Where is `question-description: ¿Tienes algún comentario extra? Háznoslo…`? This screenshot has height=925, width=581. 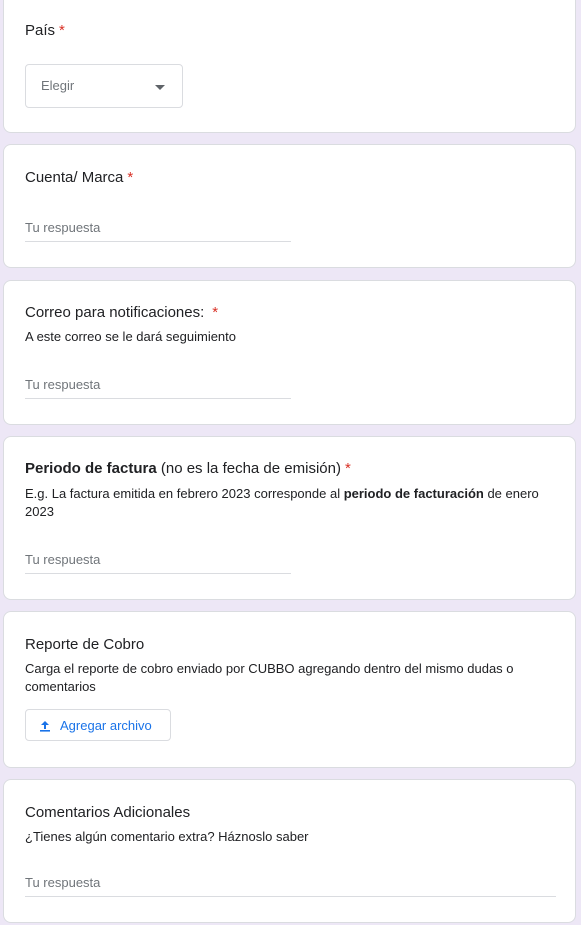
question-description: ¿Tienes algún comentario extra? Háznoslo… is located at coordinates (167, 836).